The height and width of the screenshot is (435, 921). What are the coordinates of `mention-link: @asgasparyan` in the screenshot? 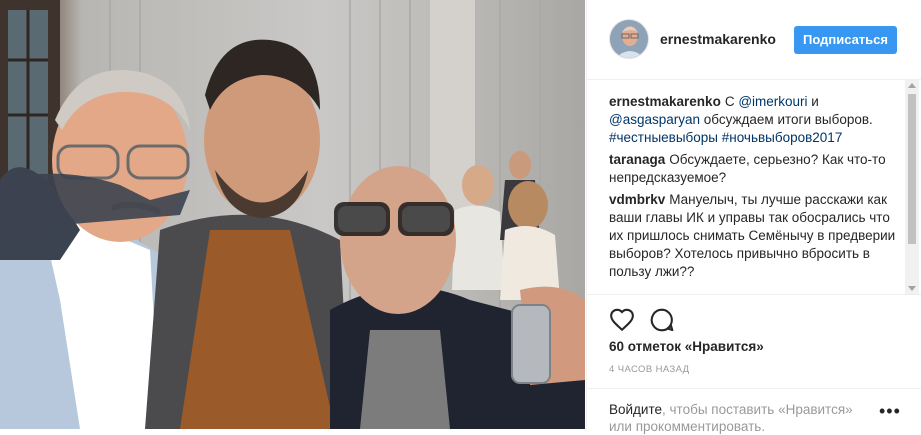 It's located at (654, 119).